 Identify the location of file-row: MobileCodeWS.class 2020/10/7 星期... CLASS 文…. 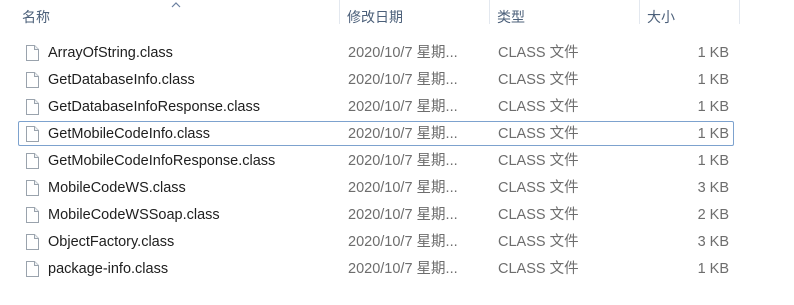
(376, 187).